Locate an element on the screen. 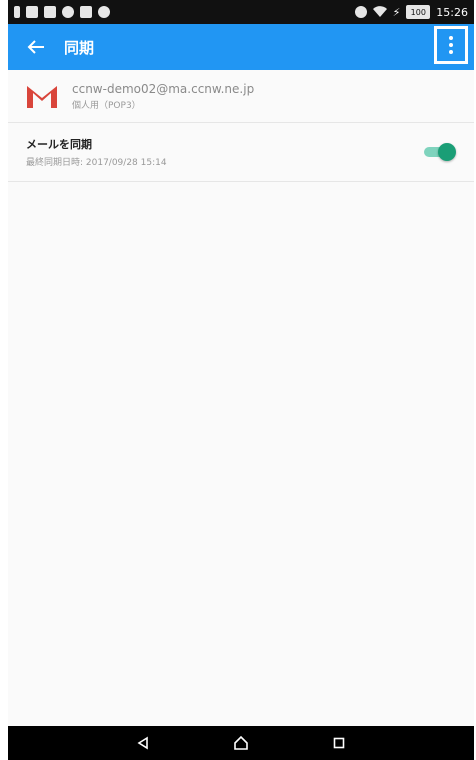 Image resolution: width=476 pixels, height=760 pixels. nav-recents-button is located at coordinates (339, 743).